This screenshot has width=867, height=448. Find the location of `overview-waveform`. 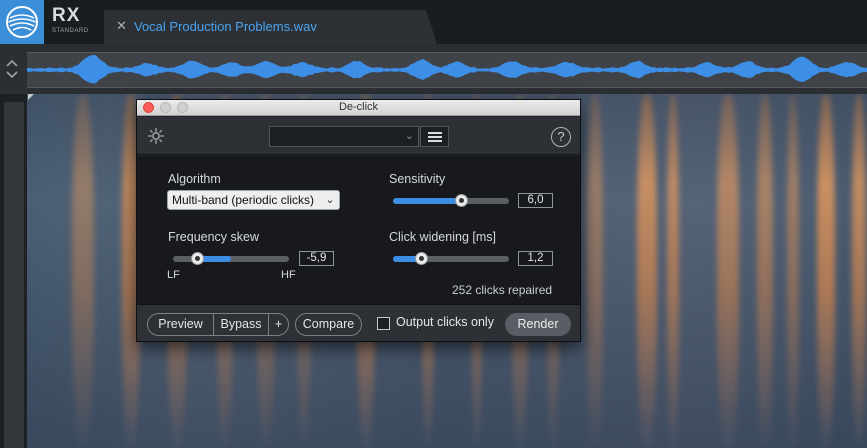

overview-waveform is located at coordinates (447, 69).